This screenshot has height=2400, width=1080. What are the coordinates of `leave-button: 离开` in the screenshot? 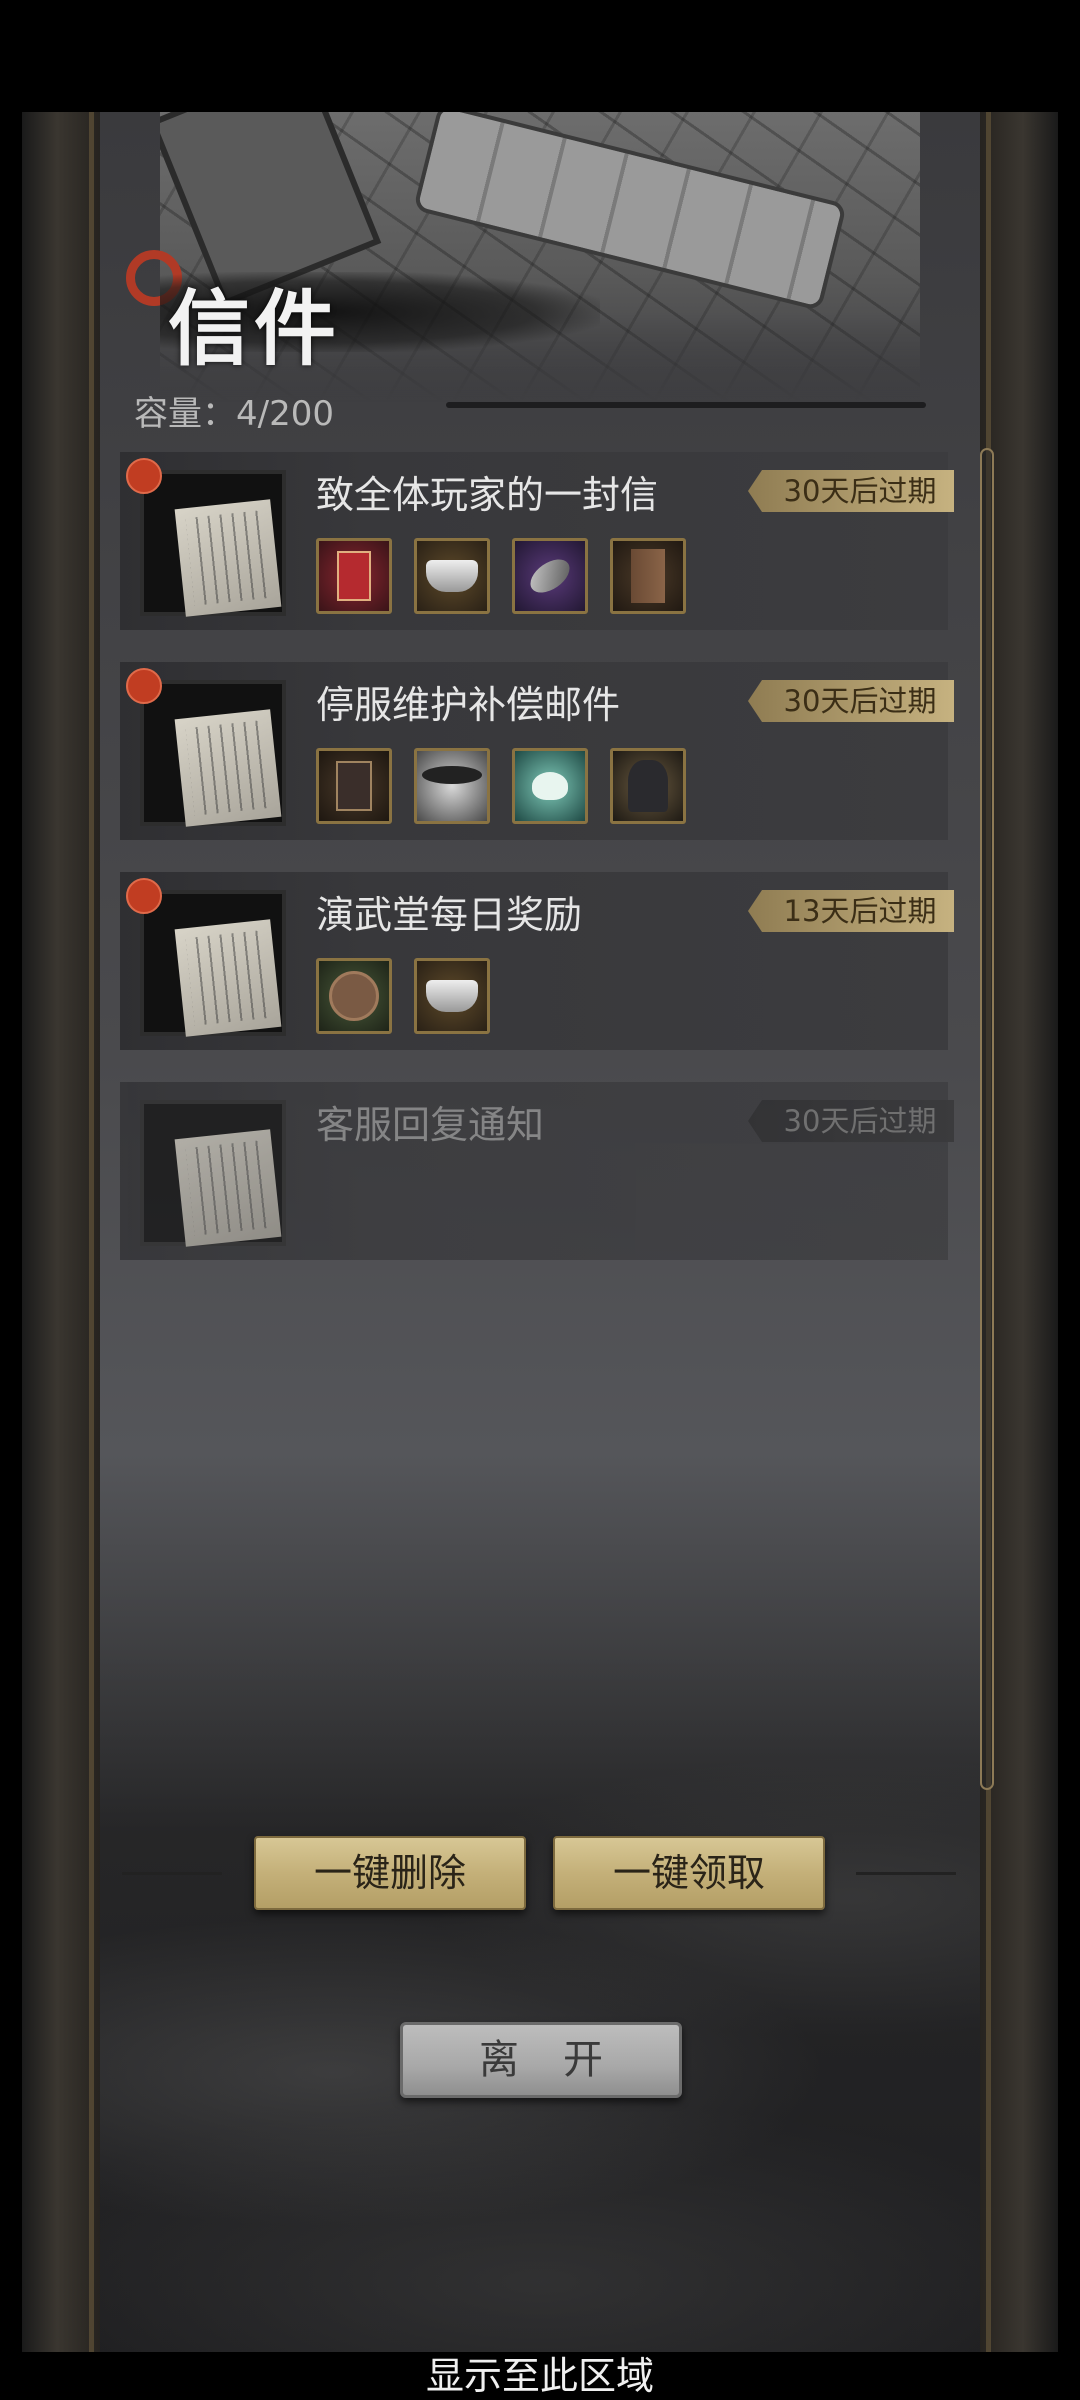 It's located at (541, 2060).